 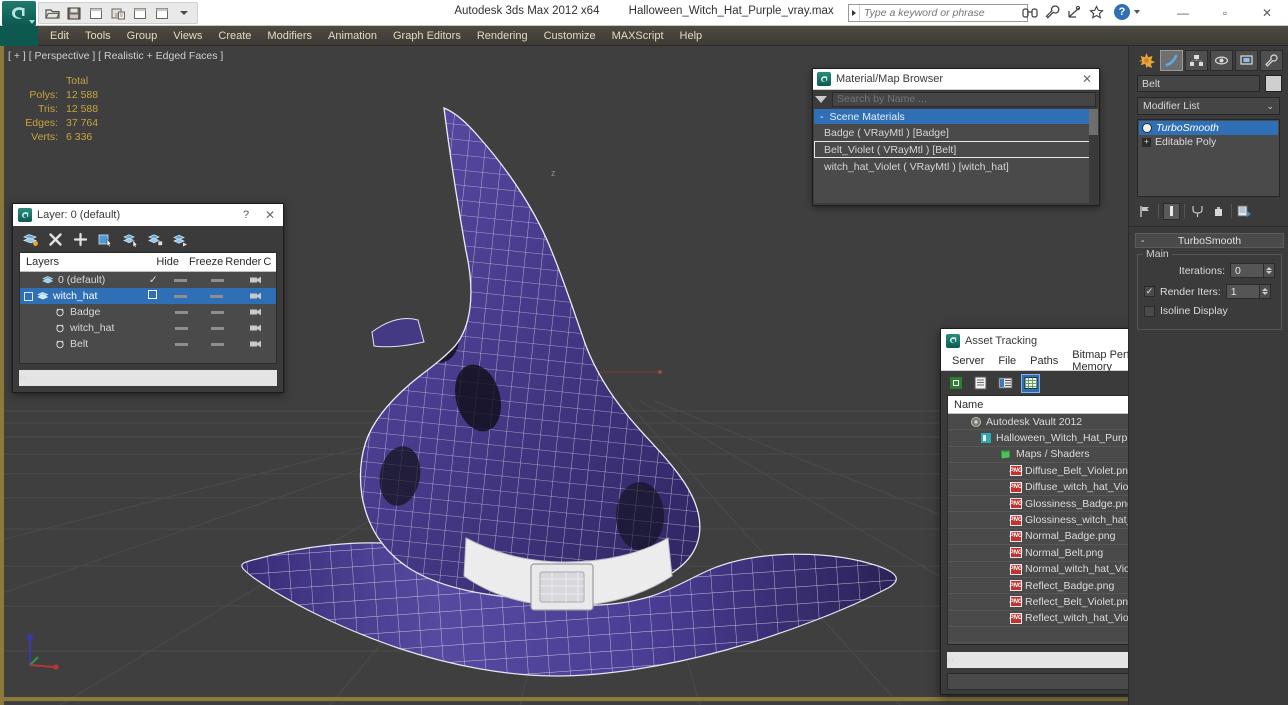 I want to click on search-box, so click(x=938, y=13).